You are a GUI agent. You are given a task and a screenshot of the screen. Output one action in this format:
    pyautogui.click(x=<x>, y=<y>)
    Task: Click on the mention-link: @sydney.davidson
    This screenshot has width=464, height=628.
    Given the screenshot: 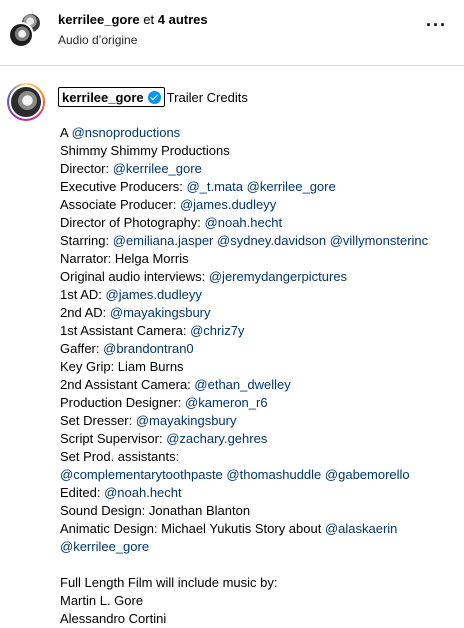 What is the action you would take?
    pyautogui.click(x=271, y=240)
    